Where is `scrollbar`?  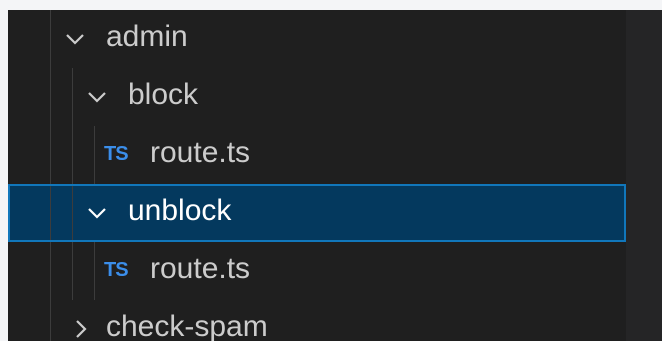
scrollbar is located at coordinates (644, 175).